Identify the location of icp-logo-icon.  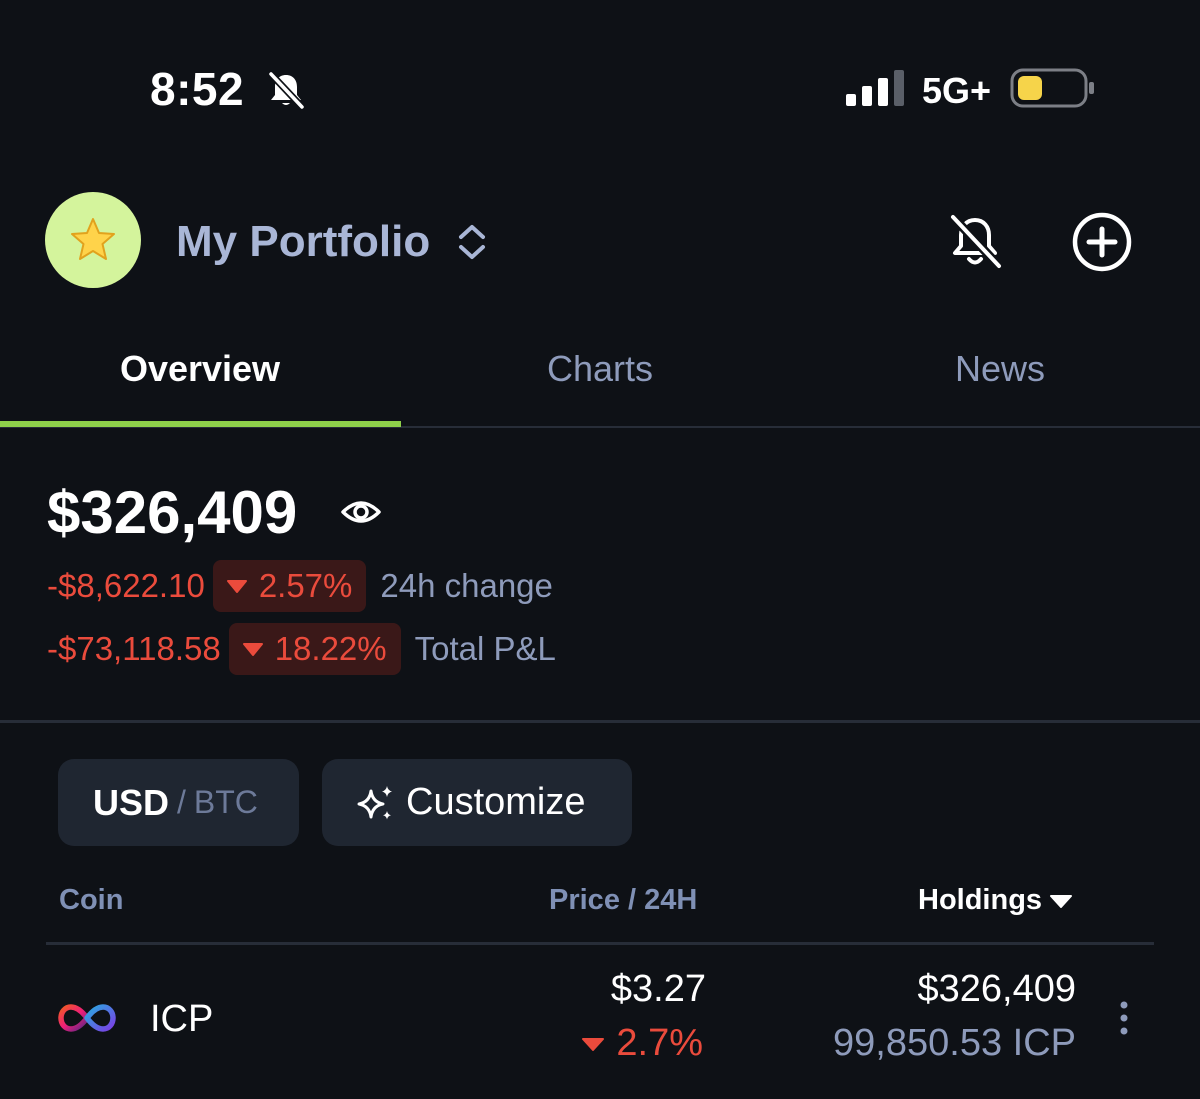
(87, 1018).